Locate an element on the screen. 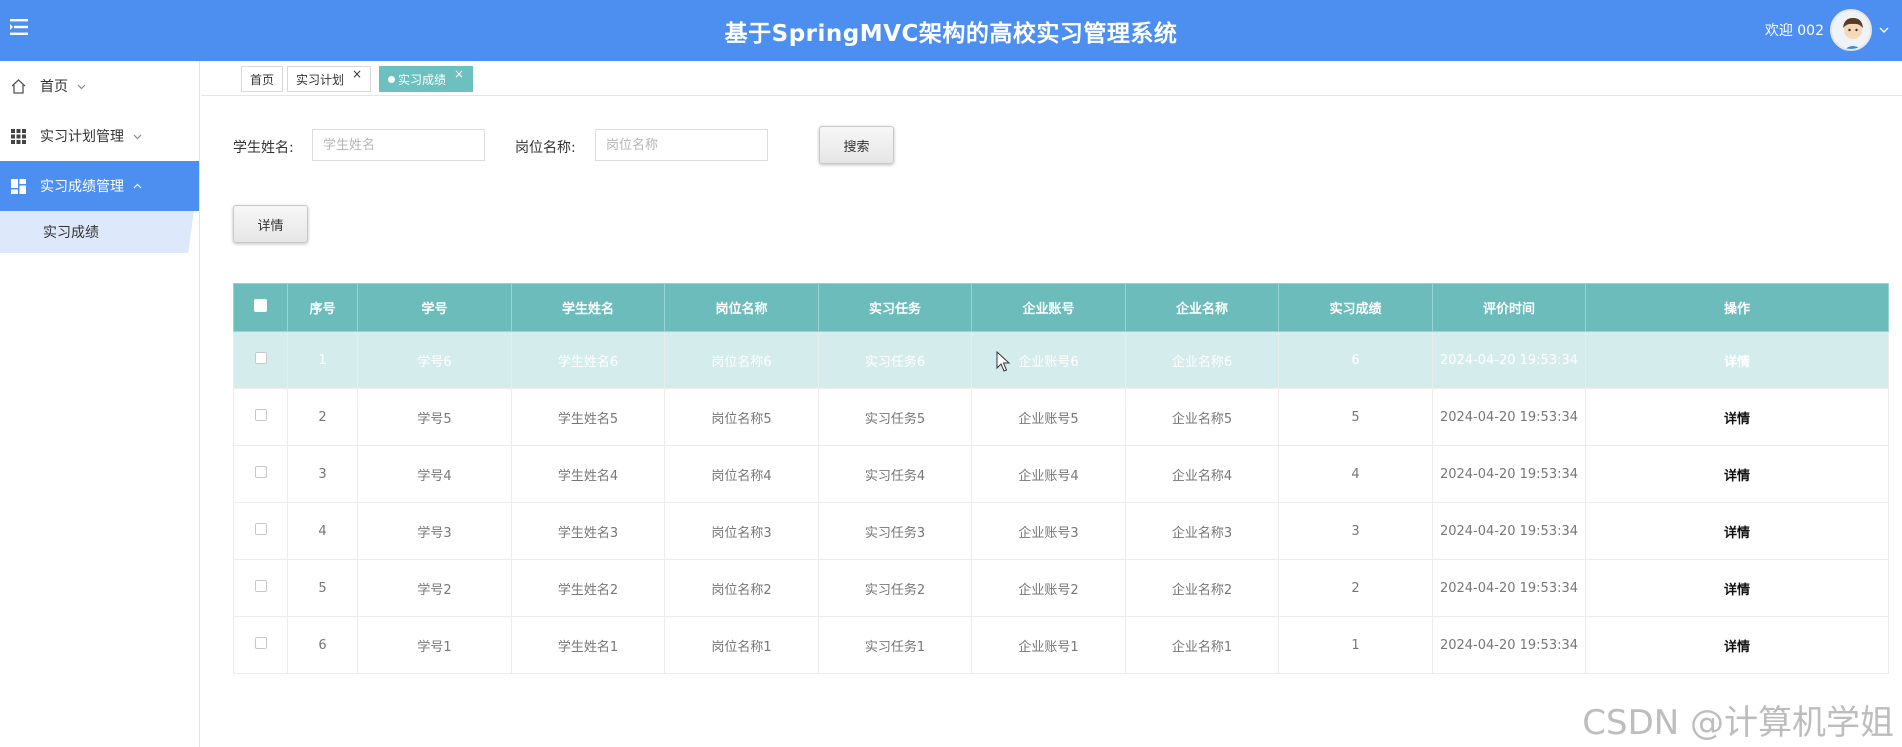 This screenshot has width=1902, height=747. mouse-cursor-icon is located at coordinates (1003, 361).